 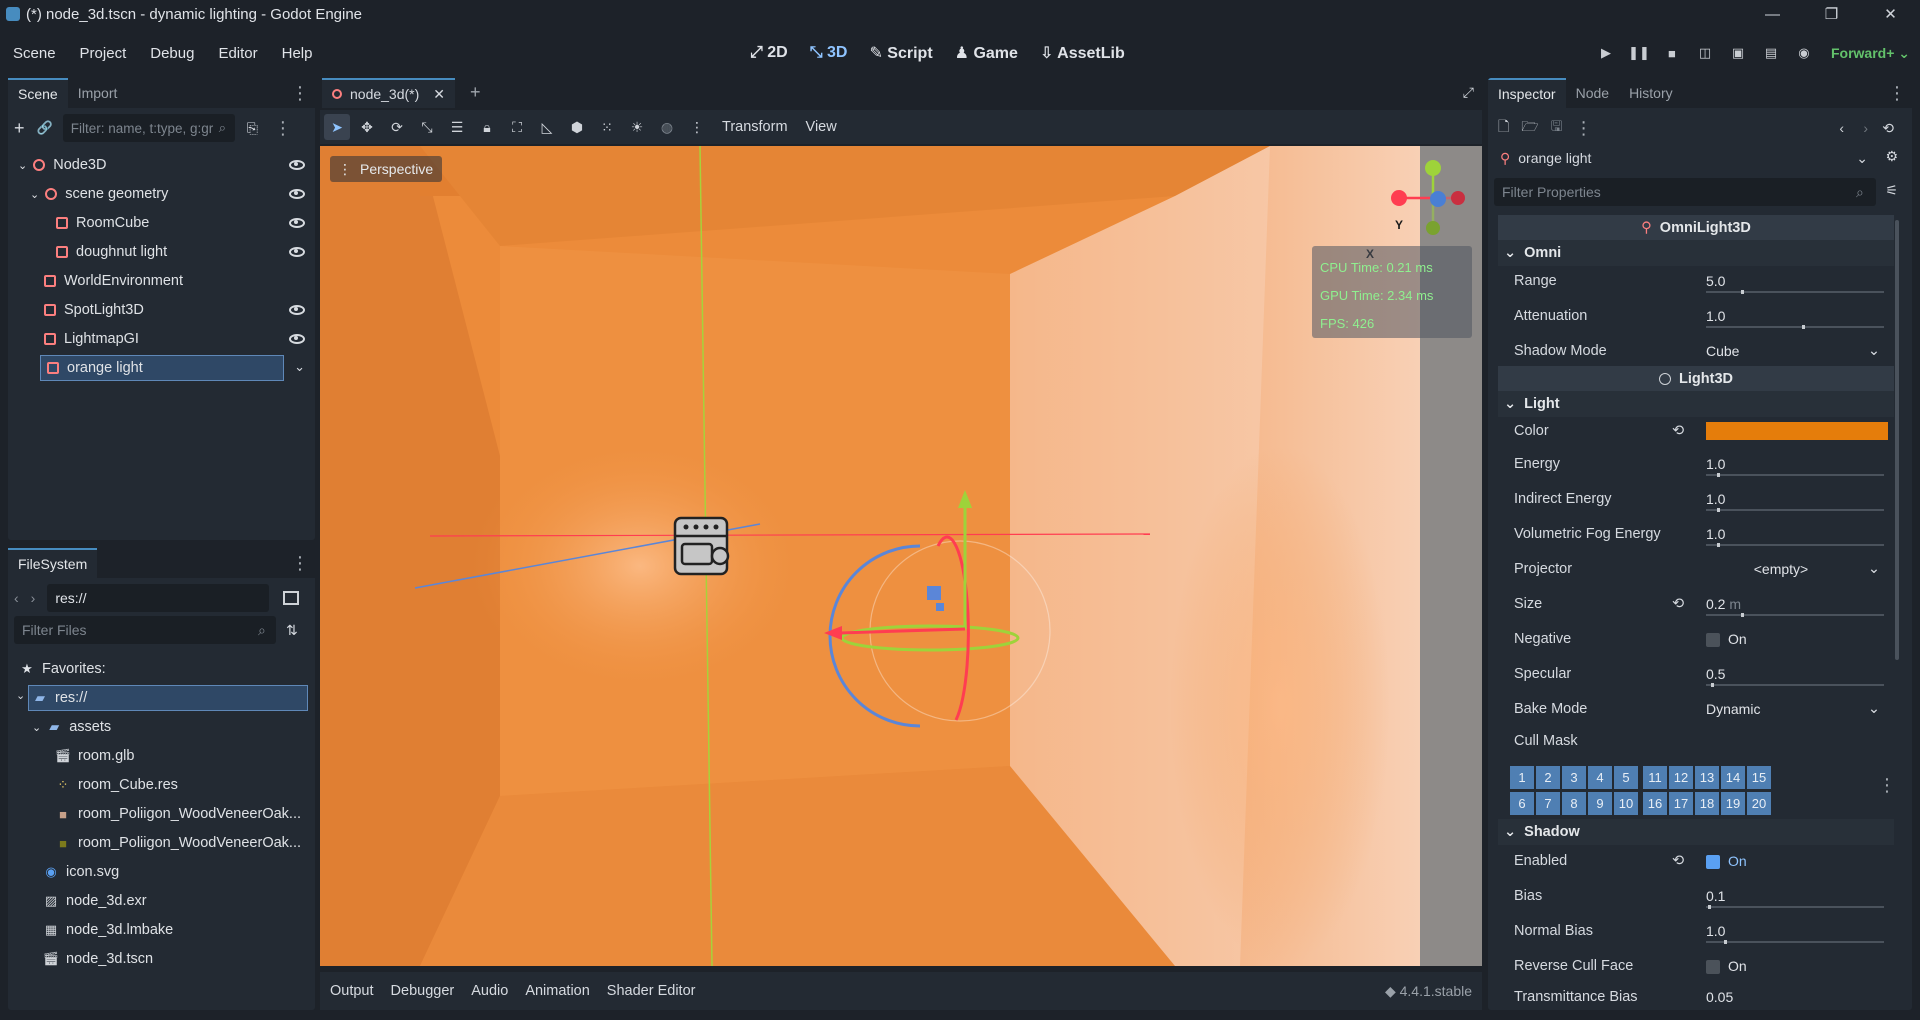 I want to click on close-tab-icon: ✕, so click(x=439, y=94).